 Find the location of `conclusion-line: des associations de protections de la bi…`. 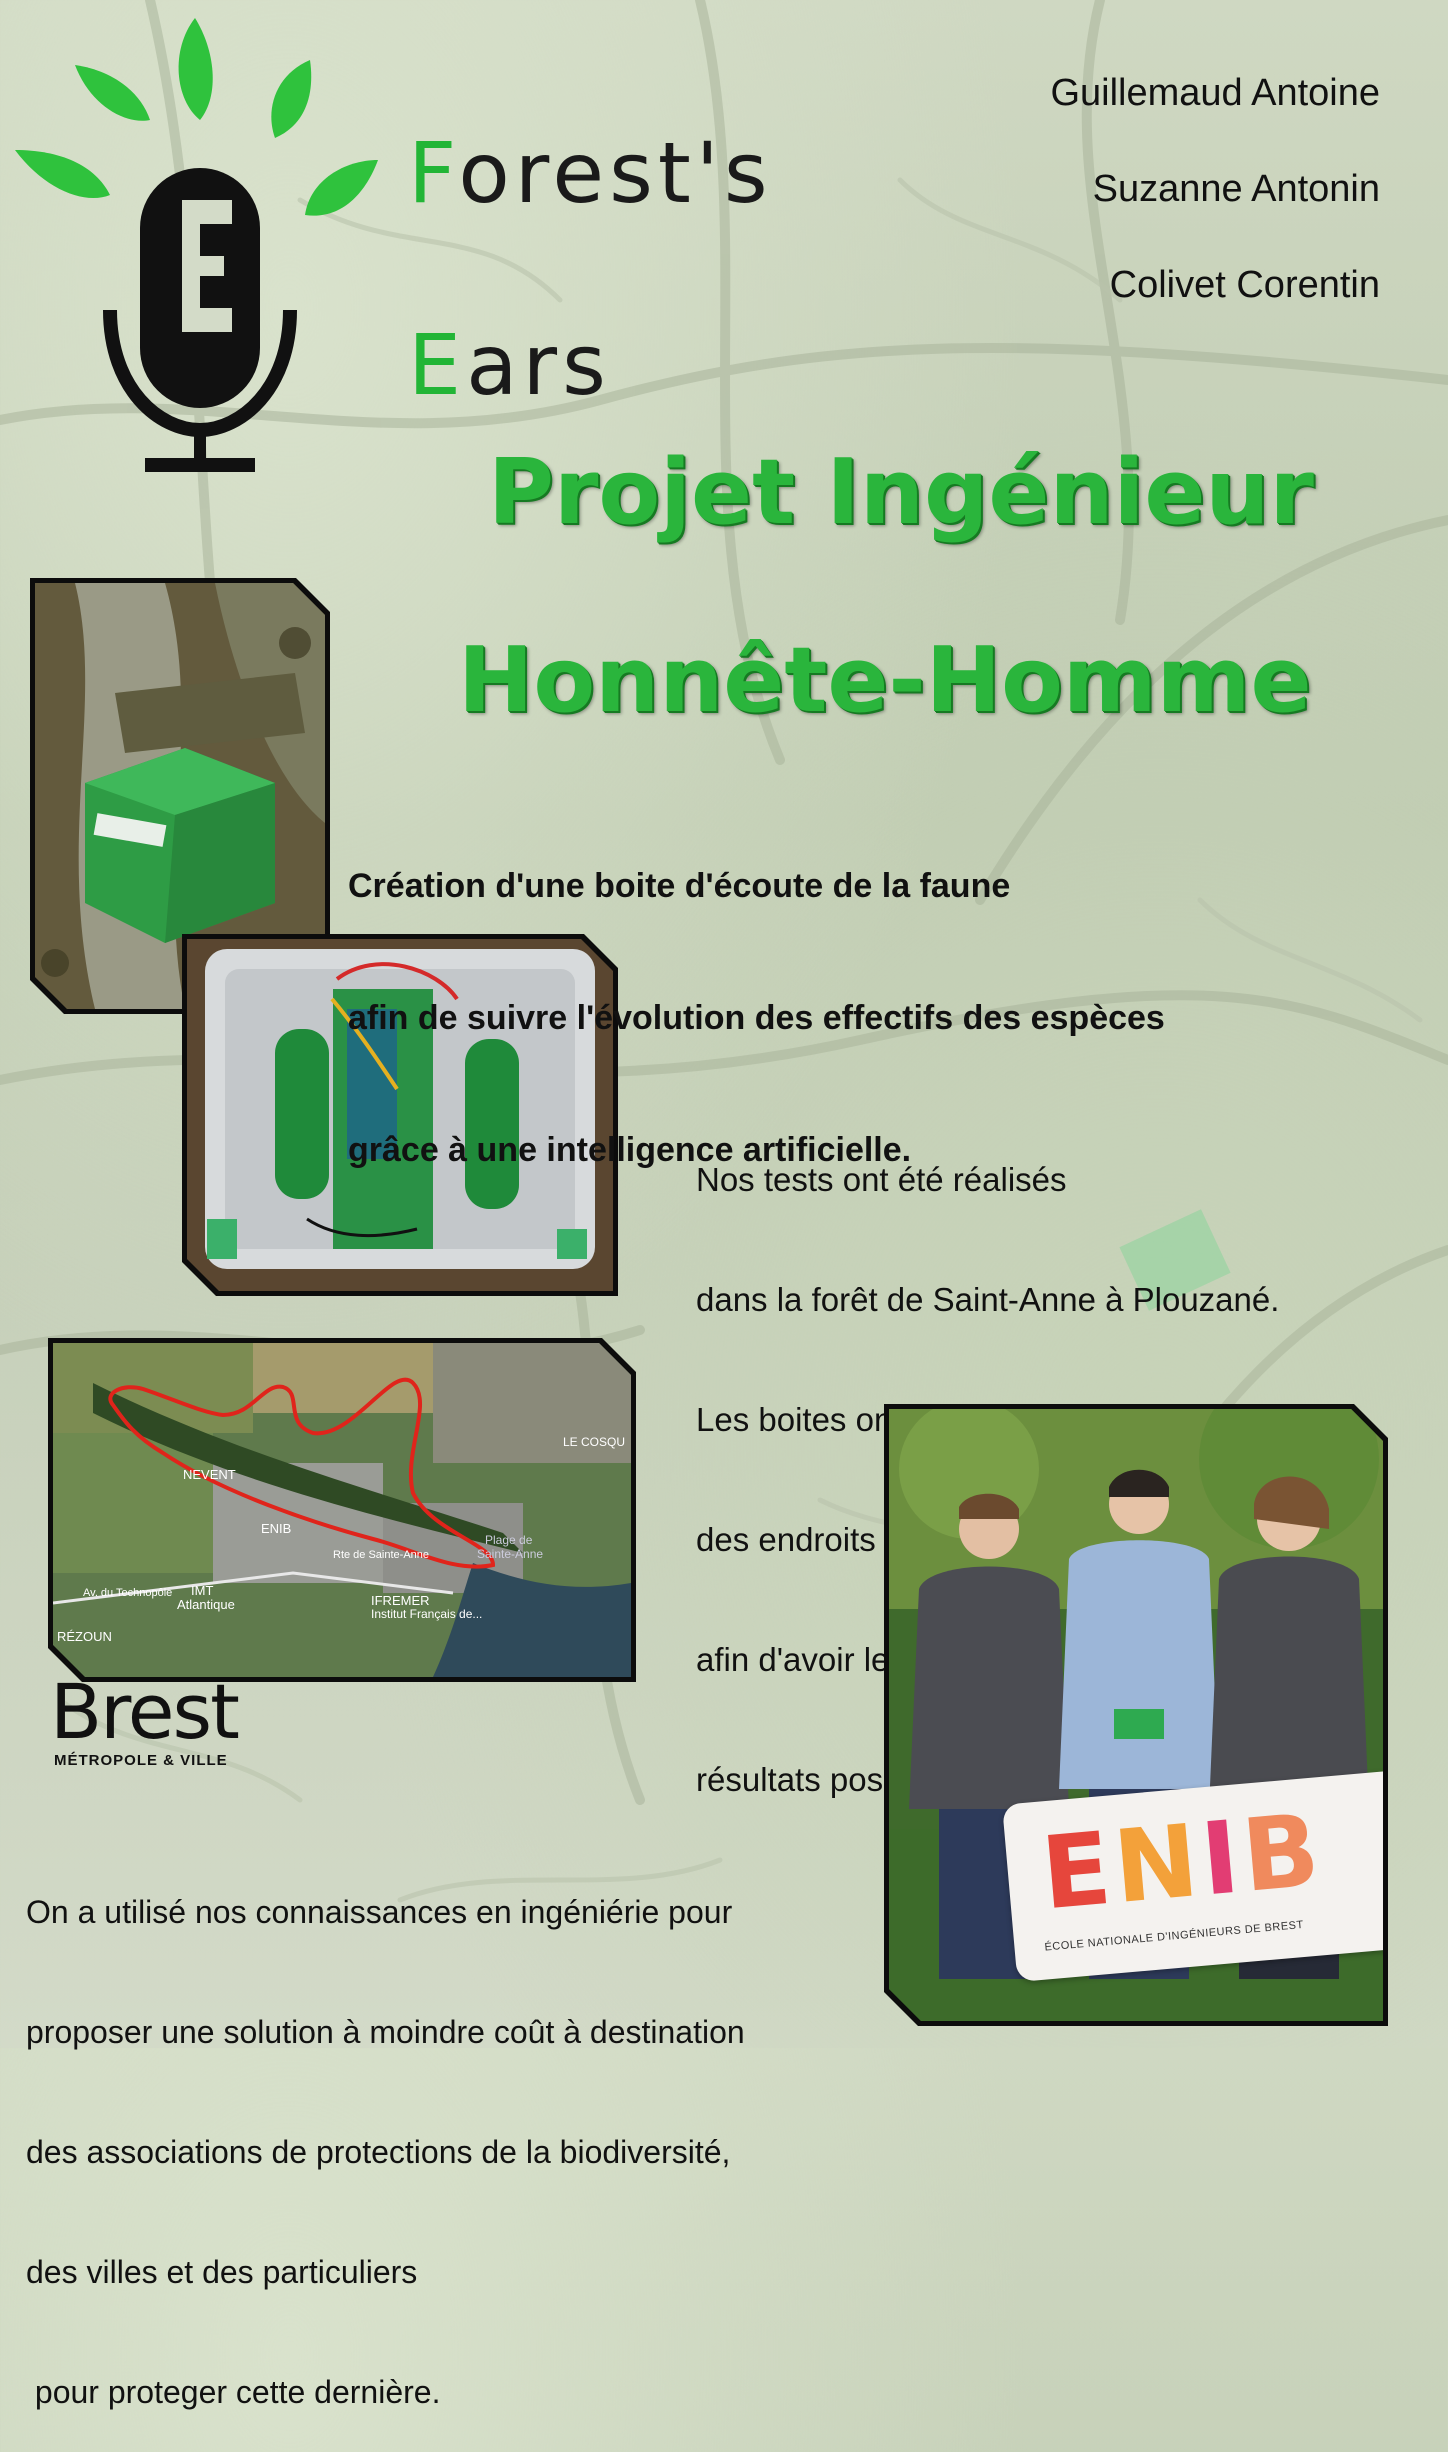

conclusion-line: des associations de protections de la bi… is located at coordinates (378, 2152).